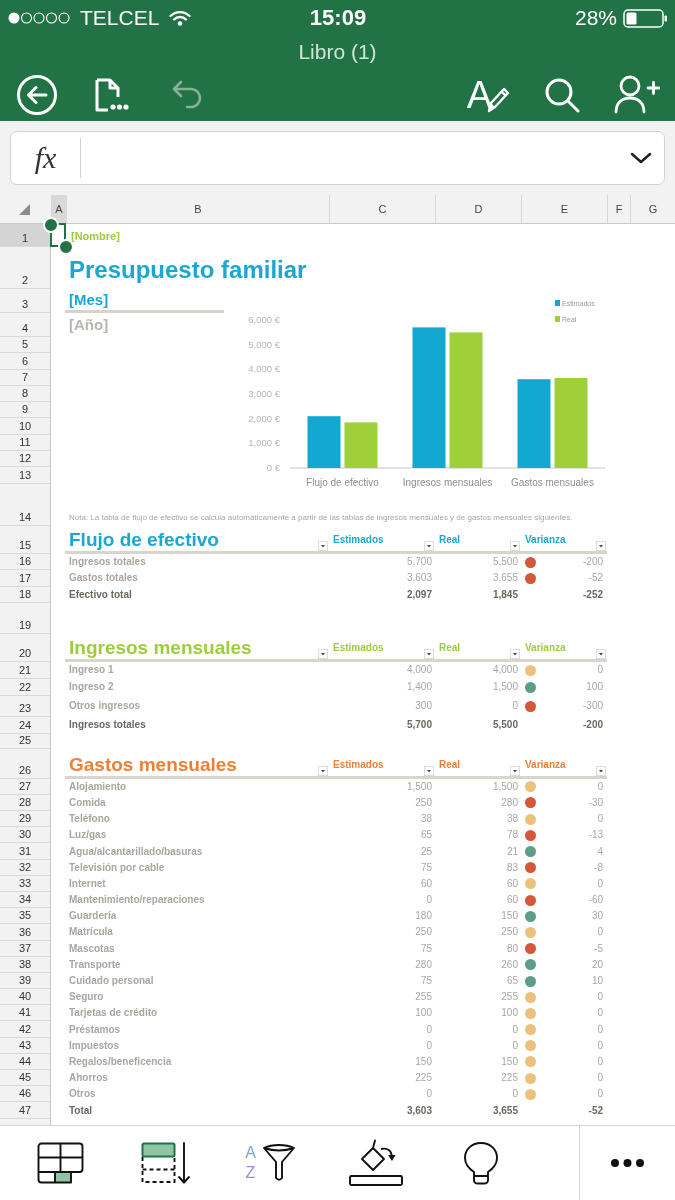 The height and width of the screenshot is (1200, 675). What do you see at coordinates (165, 1163) in the screenshot?
I see `insert-rows-icon` at bounding box center [165, 1163].